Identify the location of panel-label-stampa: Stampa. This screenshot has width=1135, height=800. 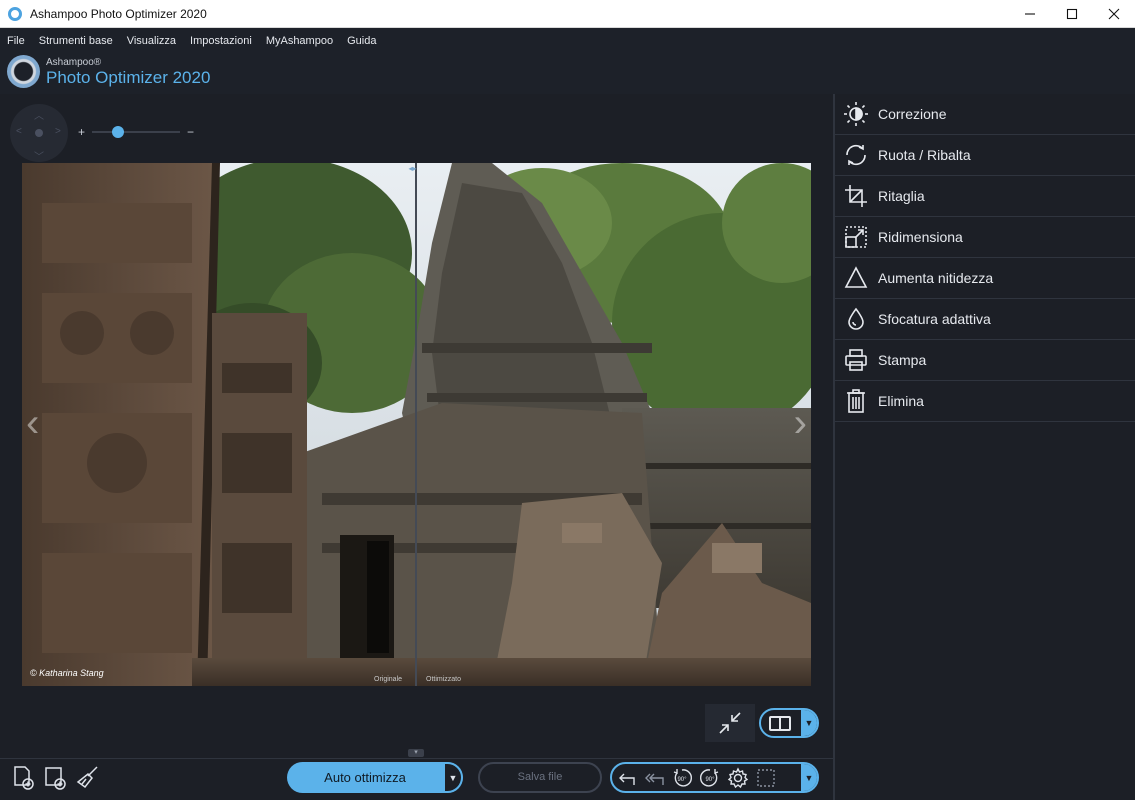
(902, 360).